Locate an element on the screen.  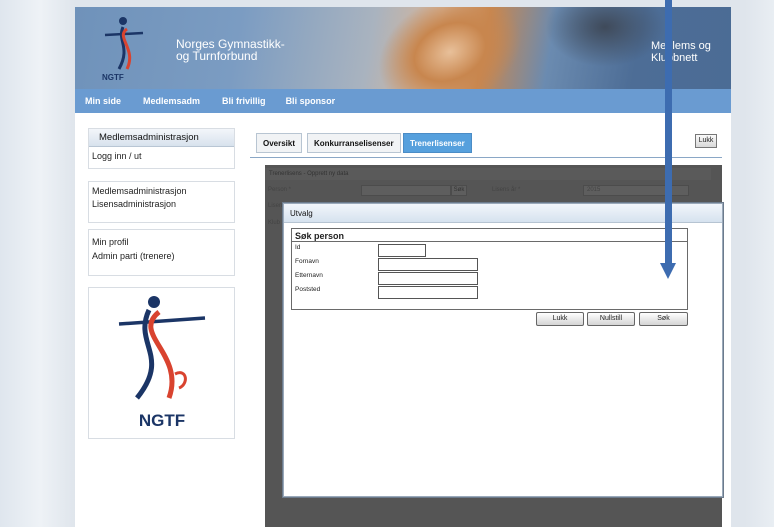
org-name-line2: og Turnforbund is located at coordinates (217, 56).